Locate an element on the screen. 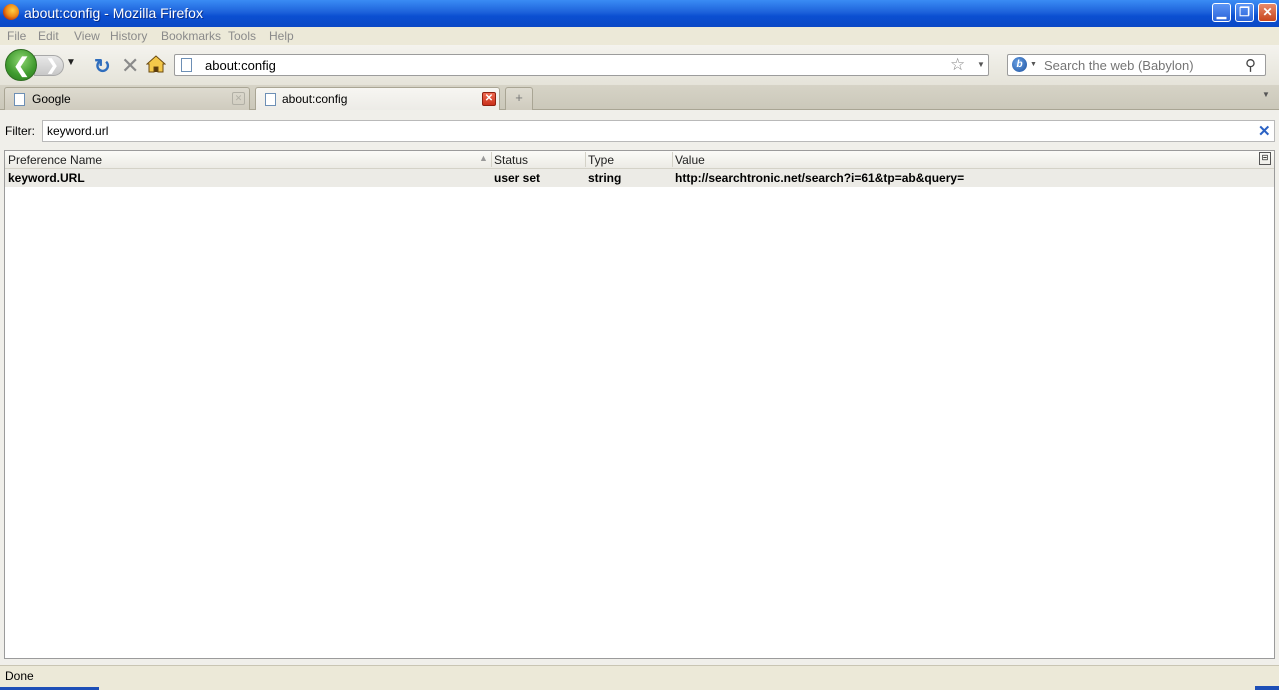 The height and width of the screenshot is (690, 1279). pref-status-cell: user set is located at coordinates (517, 178).